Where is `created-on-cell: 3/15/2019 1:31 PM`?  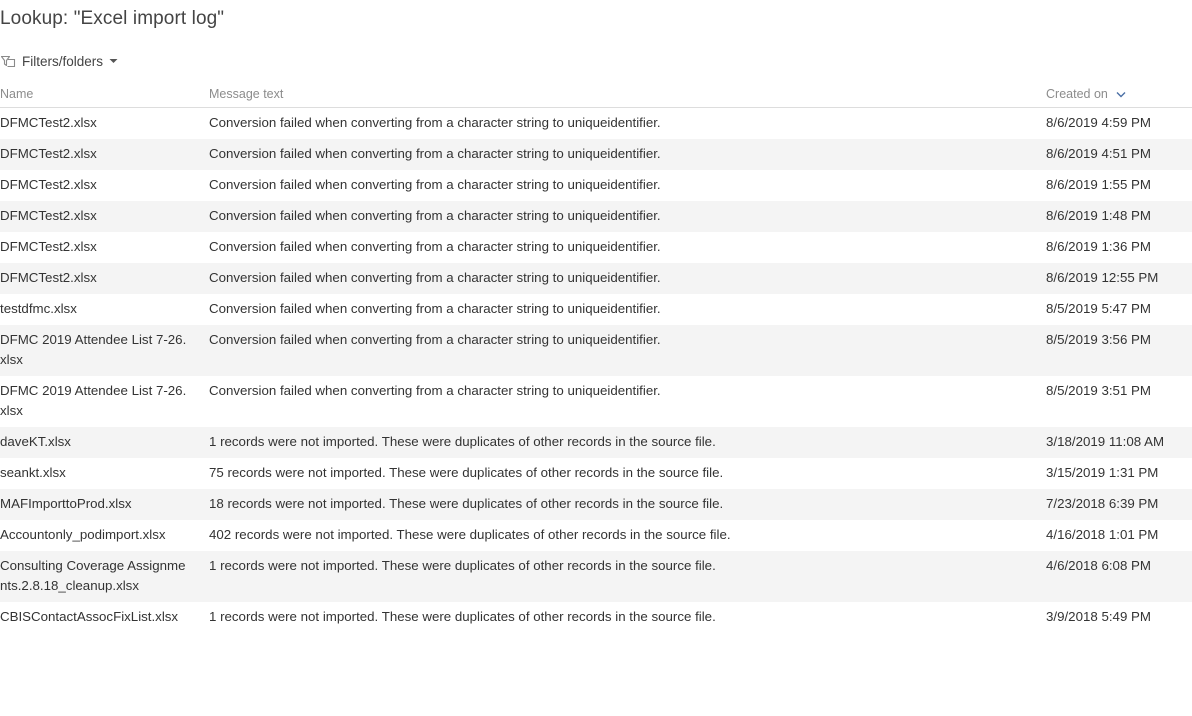 created-on-cell: 3/15/2019 1:31 PM is located at coordinates (1102, 472).